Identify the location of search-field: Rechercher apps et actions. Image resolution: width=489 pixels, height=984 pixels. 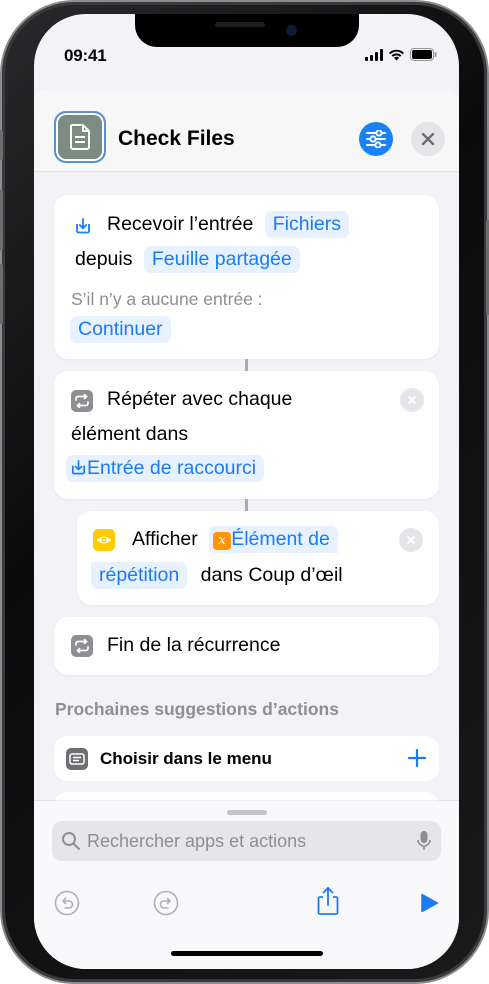
(246, 841).